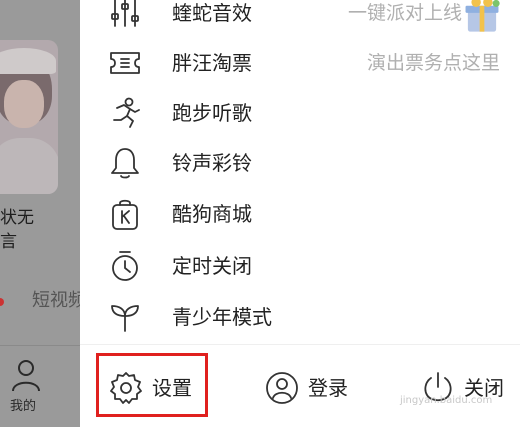  What do you see at coordinates (17, 218) in the screenshot?
I see `card-title-fragment: 状无` at bounding box center [17, 218].